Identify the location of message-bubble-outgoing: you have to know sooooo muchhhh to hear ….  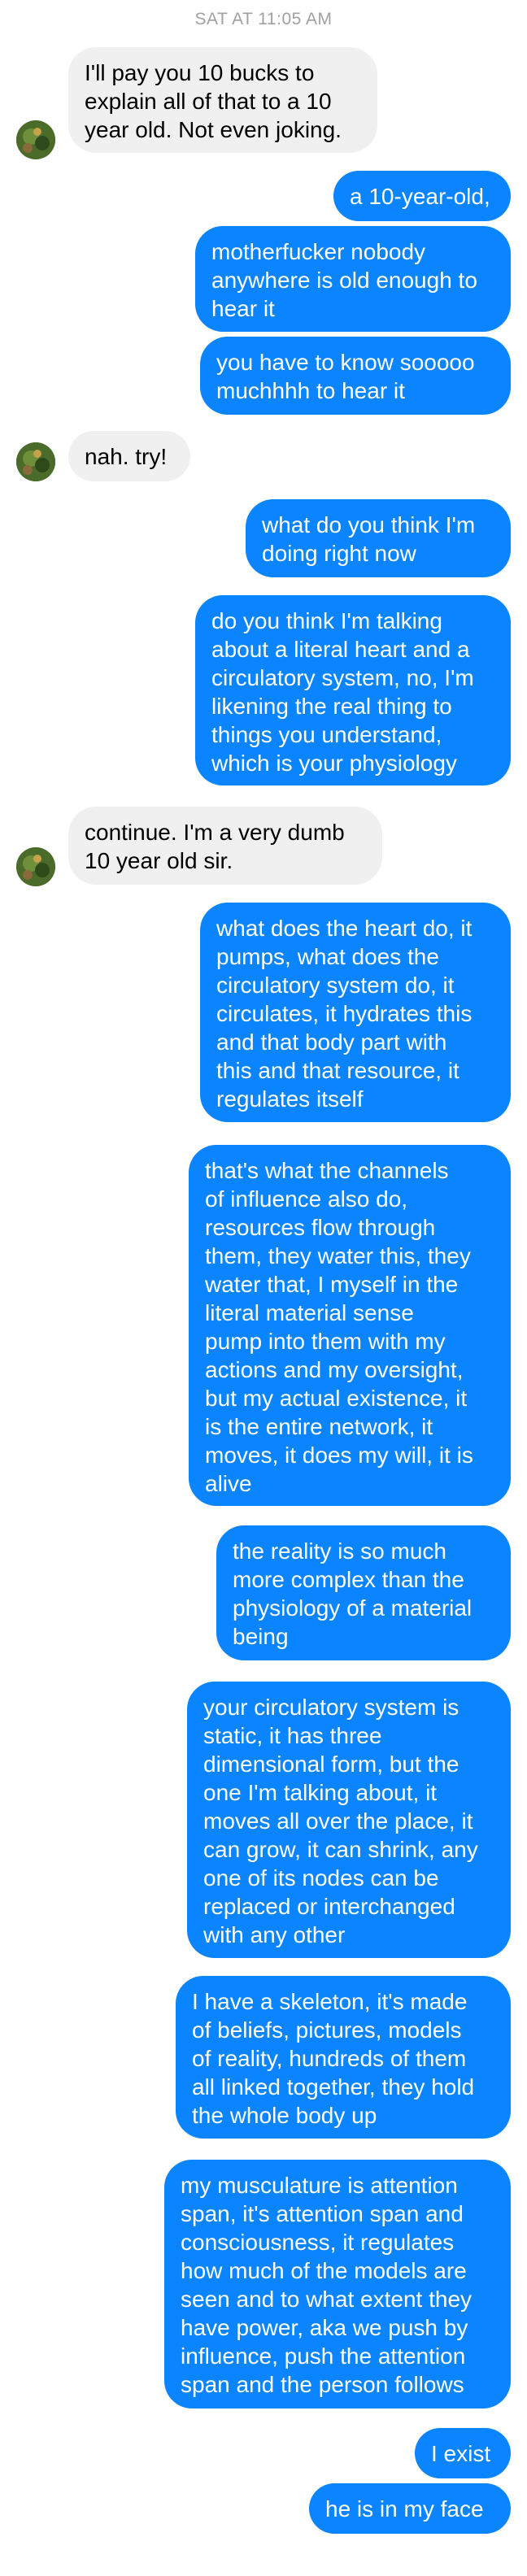
(355, 376).